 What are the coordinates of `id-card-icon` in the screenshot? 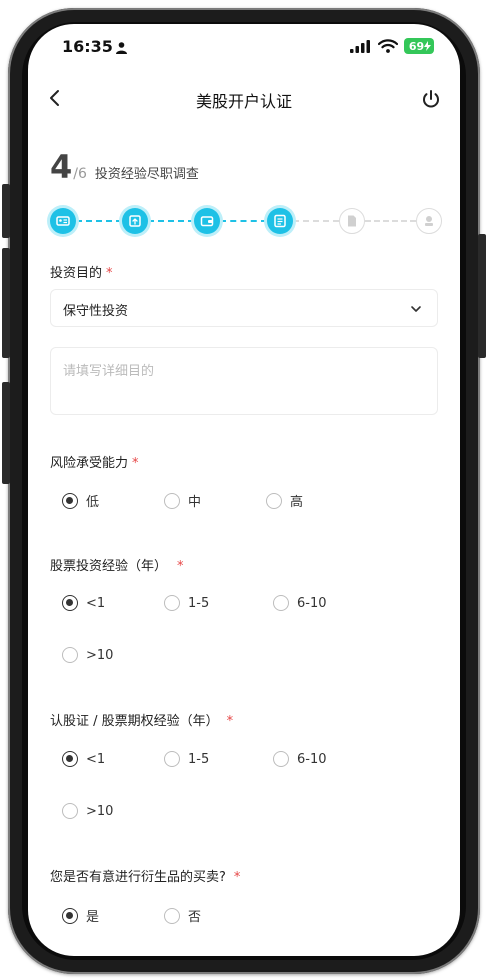 It's located at (63, 221).